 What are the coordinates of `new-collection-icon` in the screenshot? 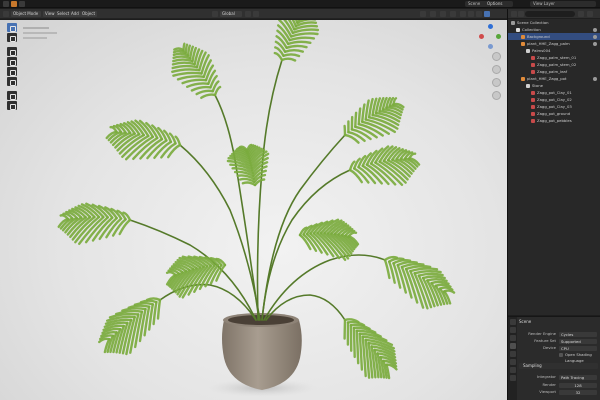 It's located at (590, 14).